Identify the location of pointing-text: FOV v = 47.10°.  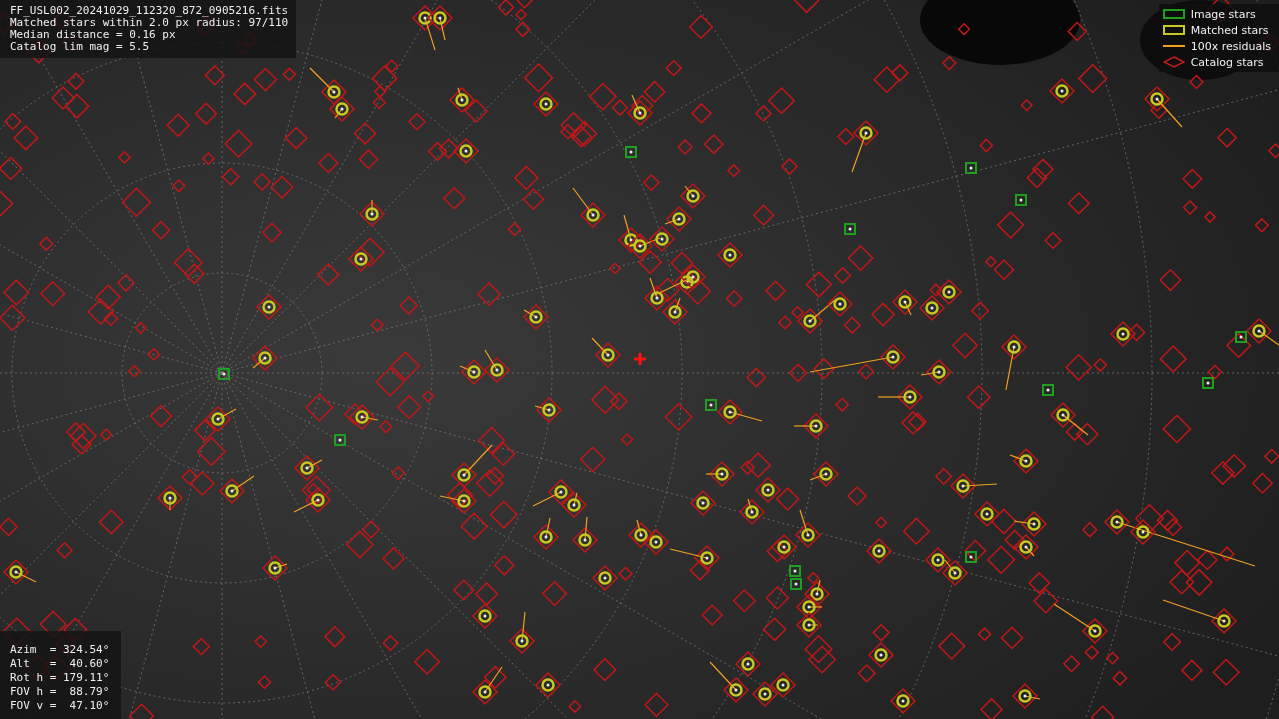
(60, 706).